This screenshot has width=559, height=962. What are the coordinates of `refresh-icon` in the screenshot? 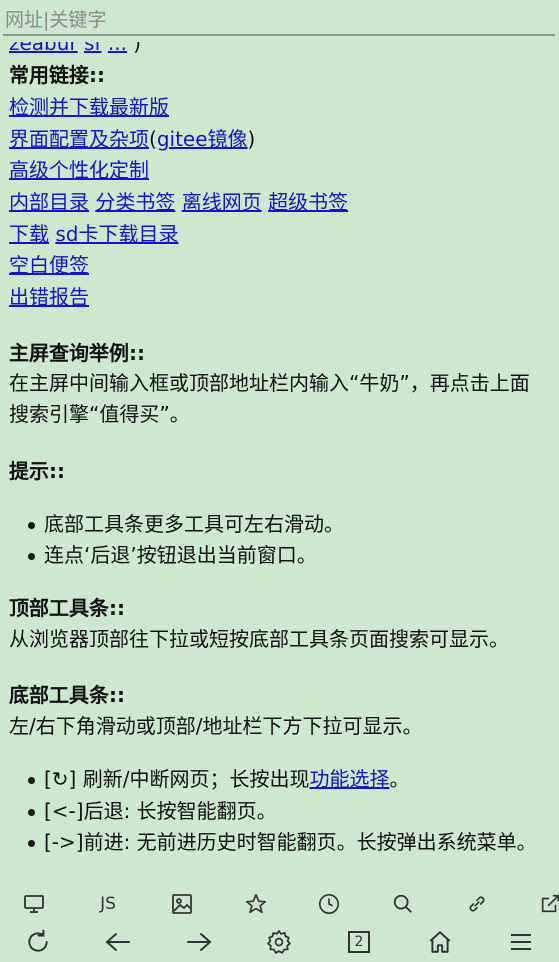 It's located at (38, 942).